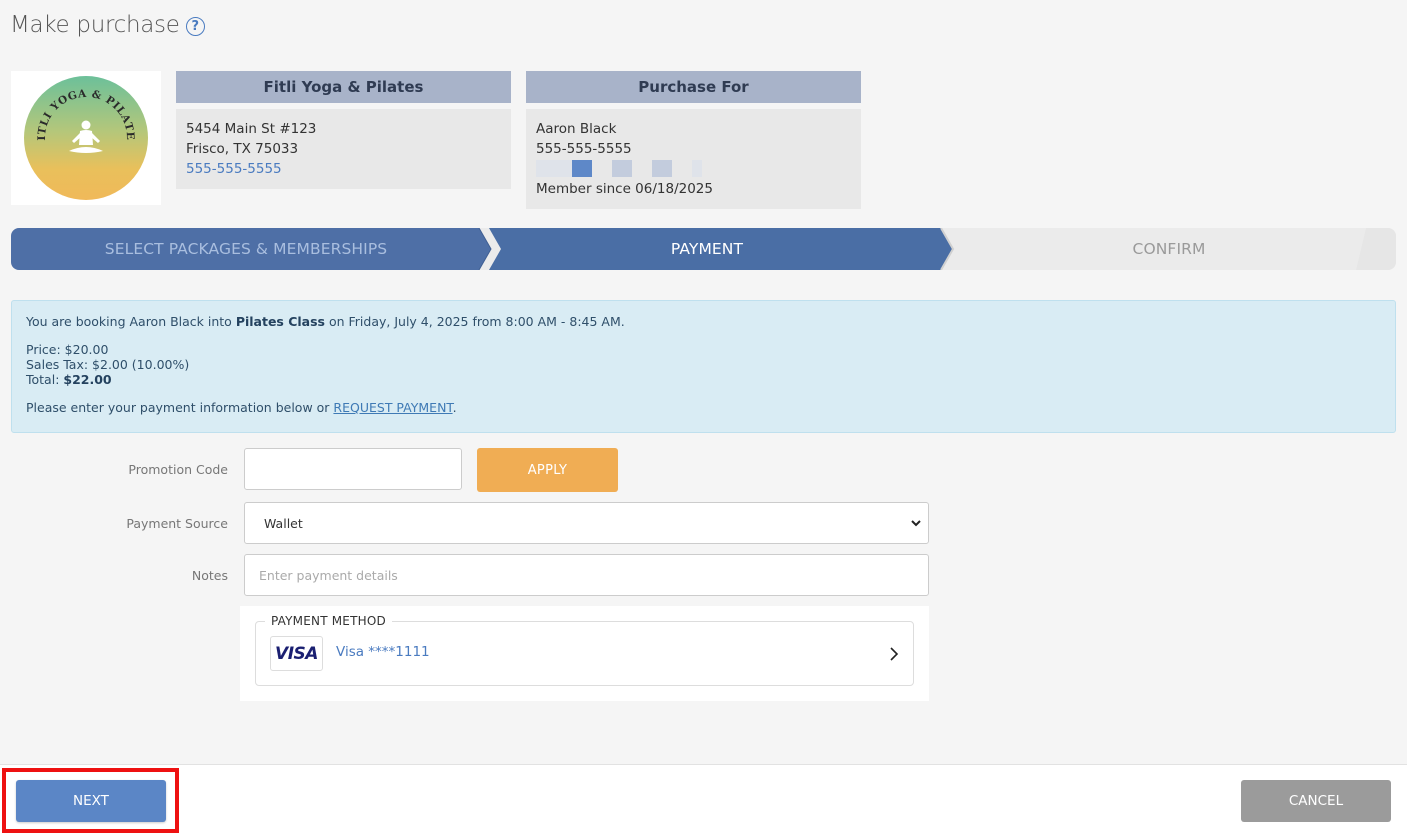  I want to click on yoga-logo-icon: FITLI YOGA & PILATES, so click(85, 137).